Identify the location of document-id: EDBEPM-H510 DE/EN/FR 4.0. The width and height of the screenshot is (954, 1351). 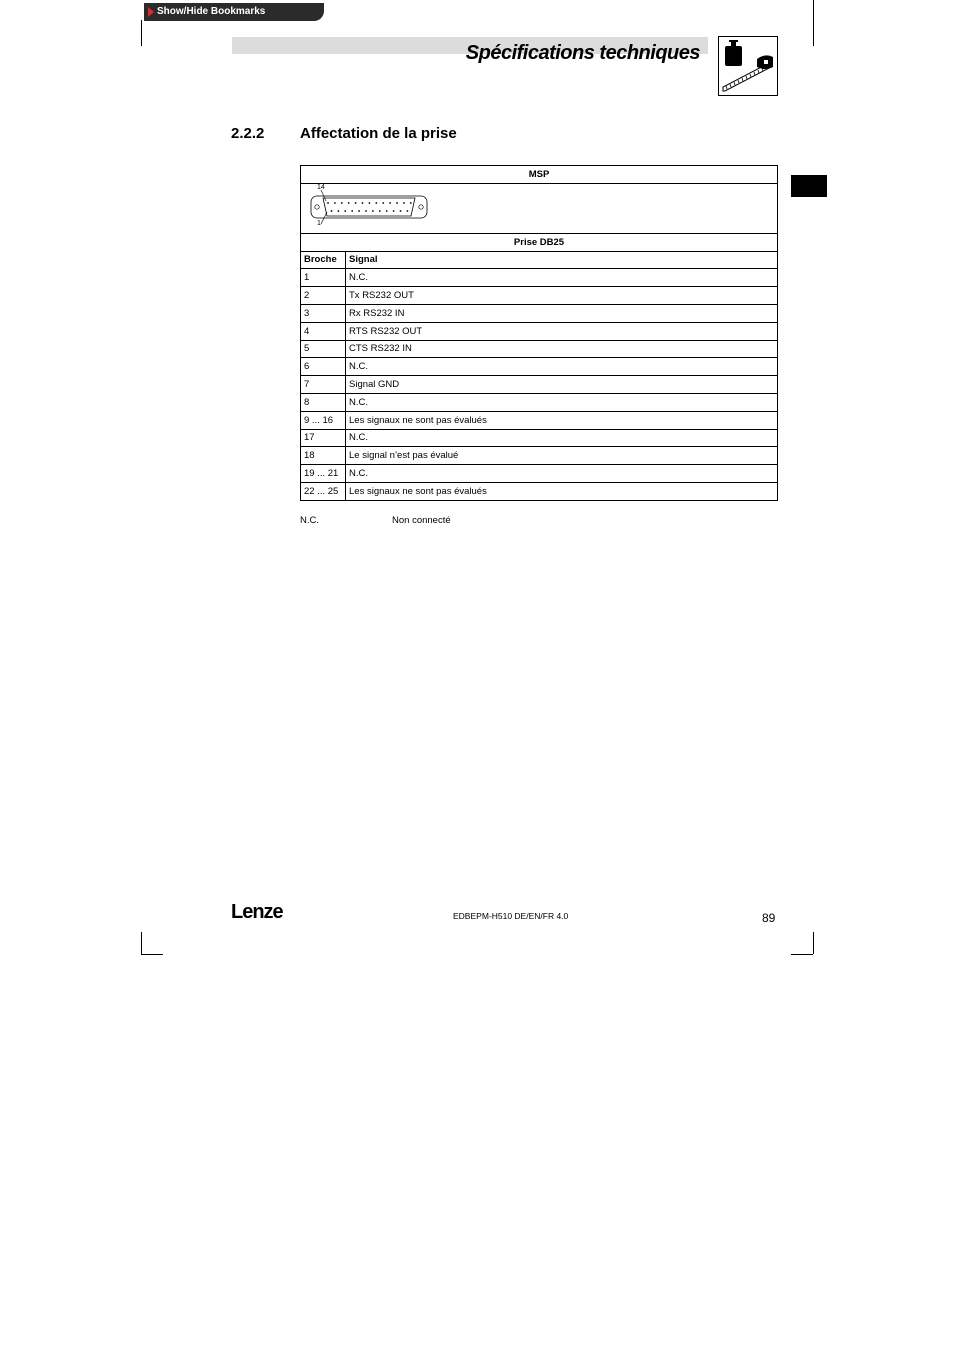
(511, 916).